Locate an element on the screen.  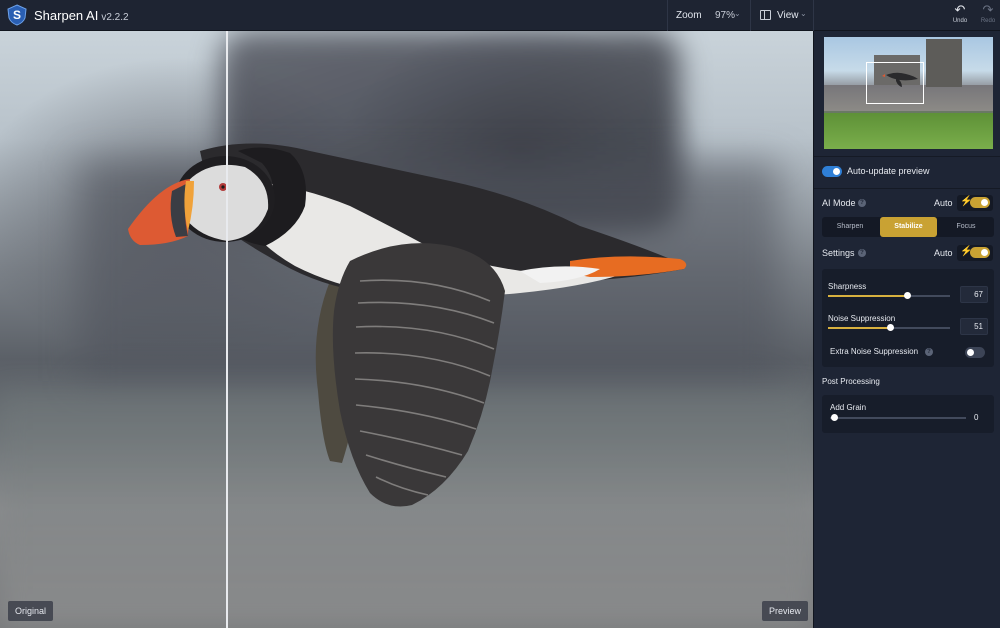
preview-button: Preview is located at coordinates (785, 611).